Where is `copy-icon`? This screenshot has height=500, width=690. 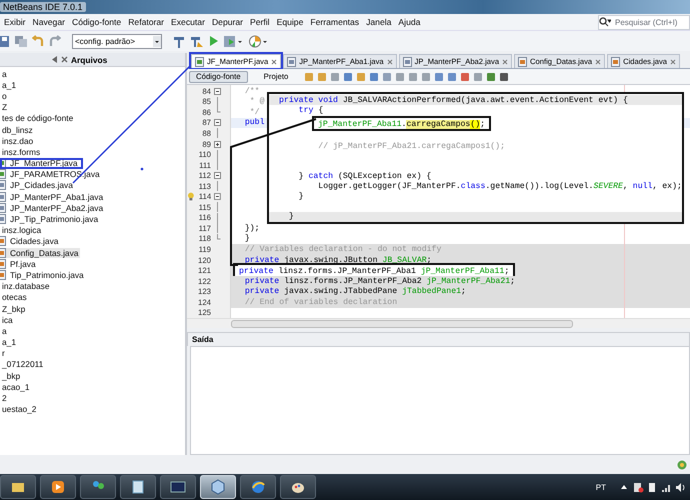
copy-icon is located at coordinates (21, 41).